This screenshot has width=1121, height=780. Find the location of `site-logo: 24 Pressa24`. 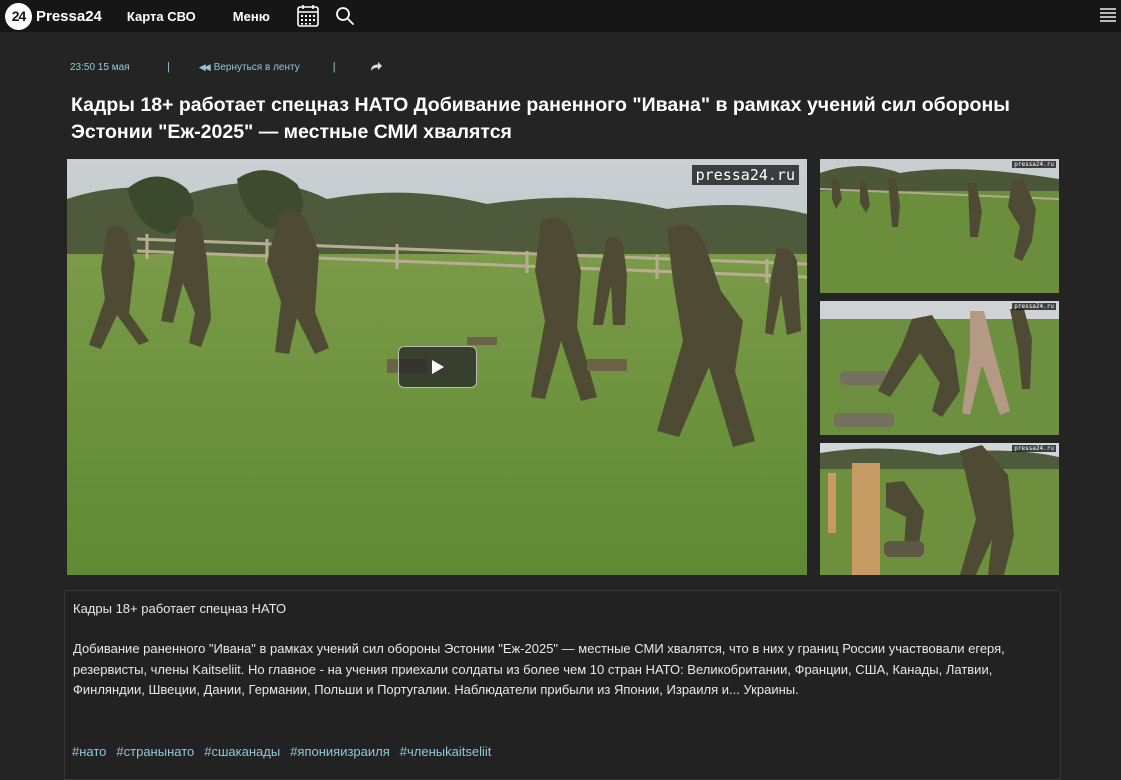

site-logo: 24 Pressa24 is located at coordinates (53, 16).